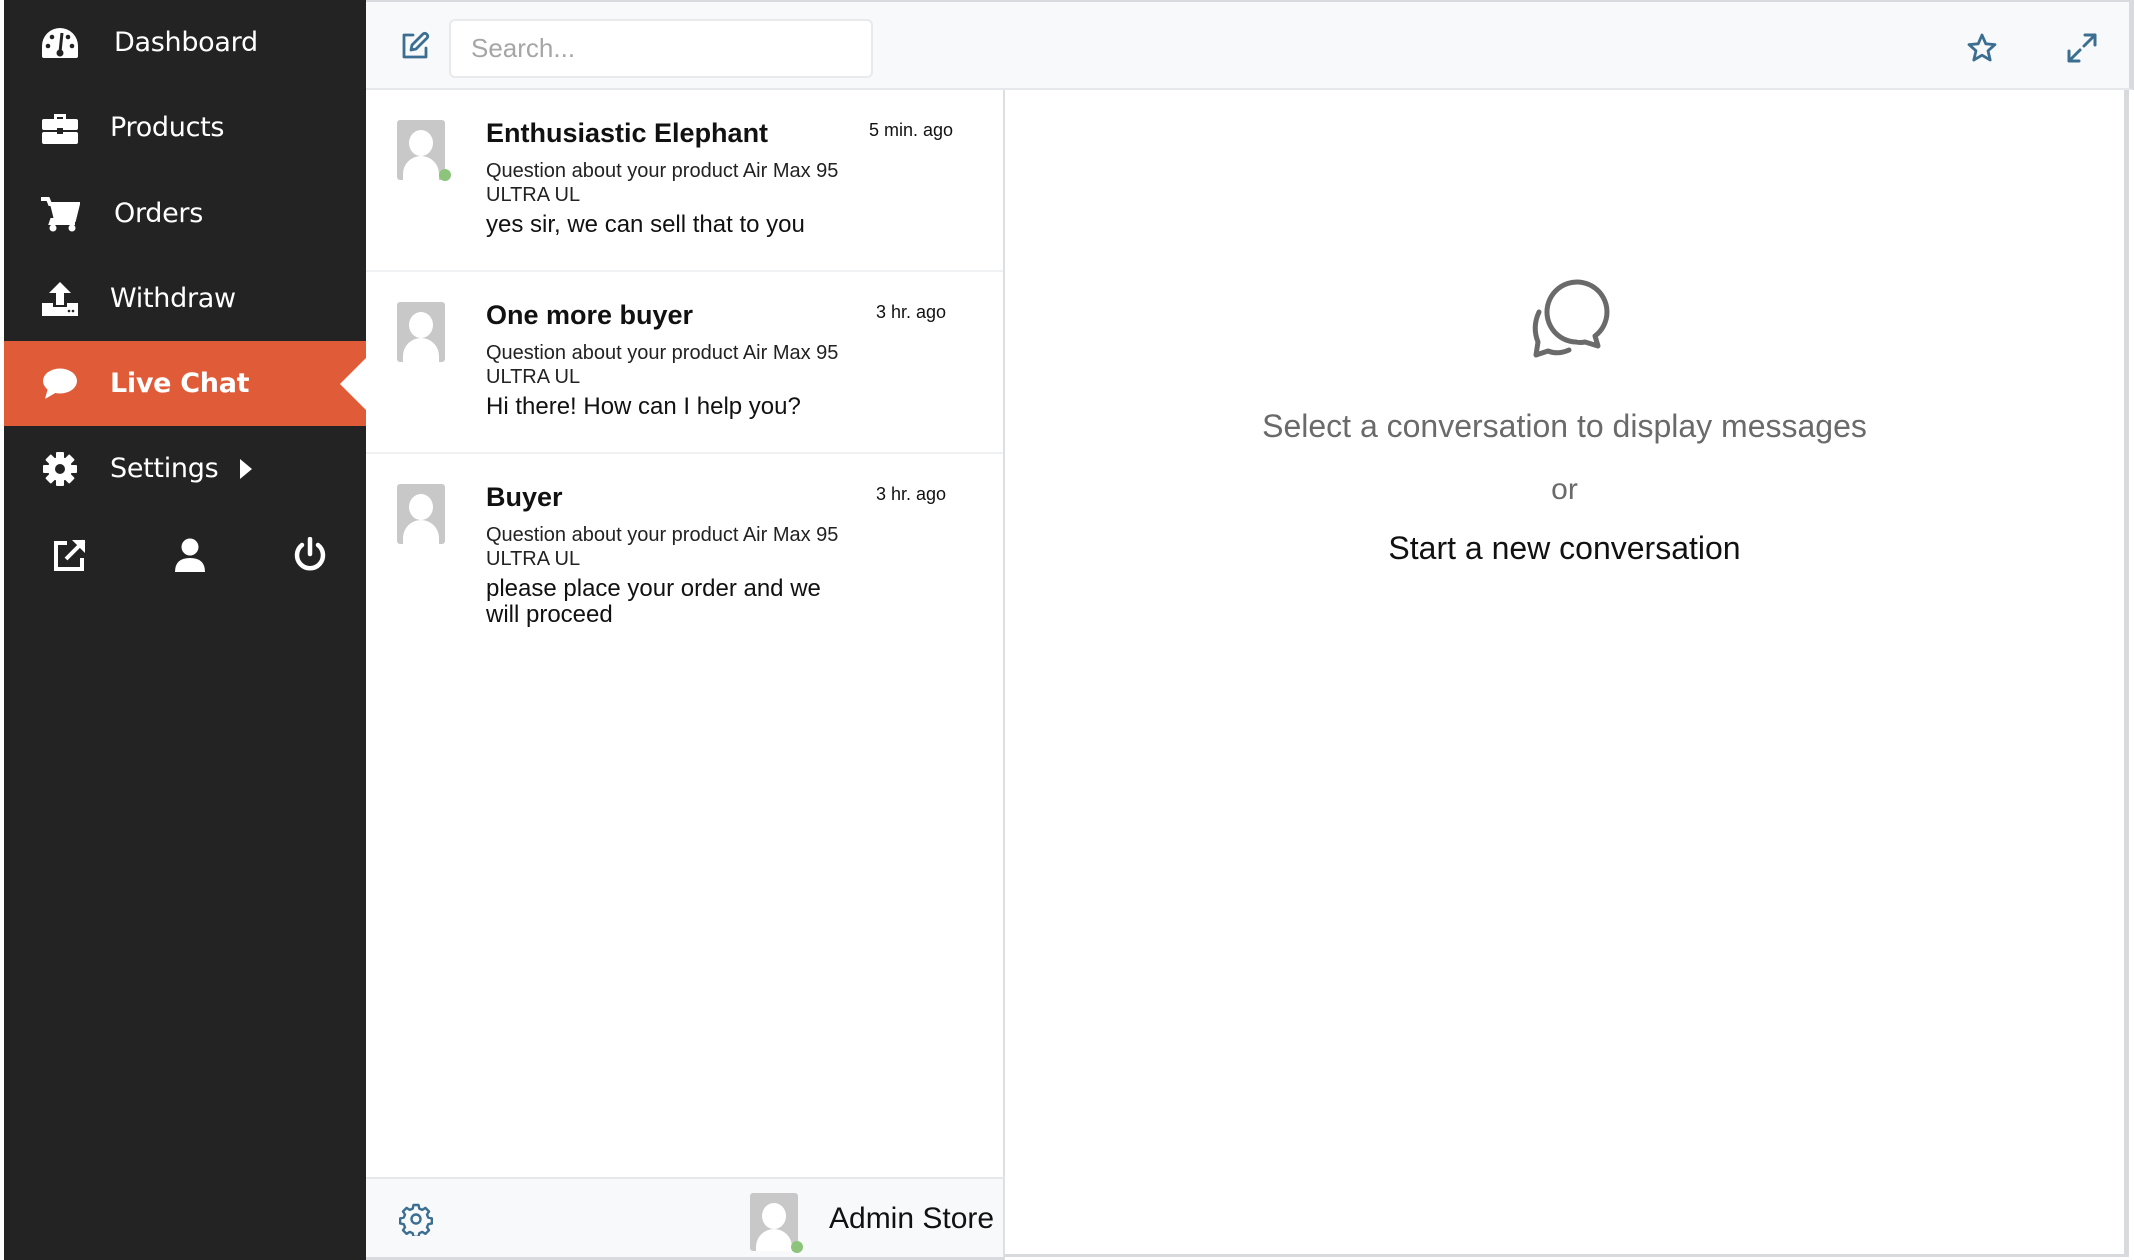 The width and height of the screenshot is (2134, 1260). Describe the element at coordinates (60, 469) in the screenshot. I see `gear-icon` at that location.